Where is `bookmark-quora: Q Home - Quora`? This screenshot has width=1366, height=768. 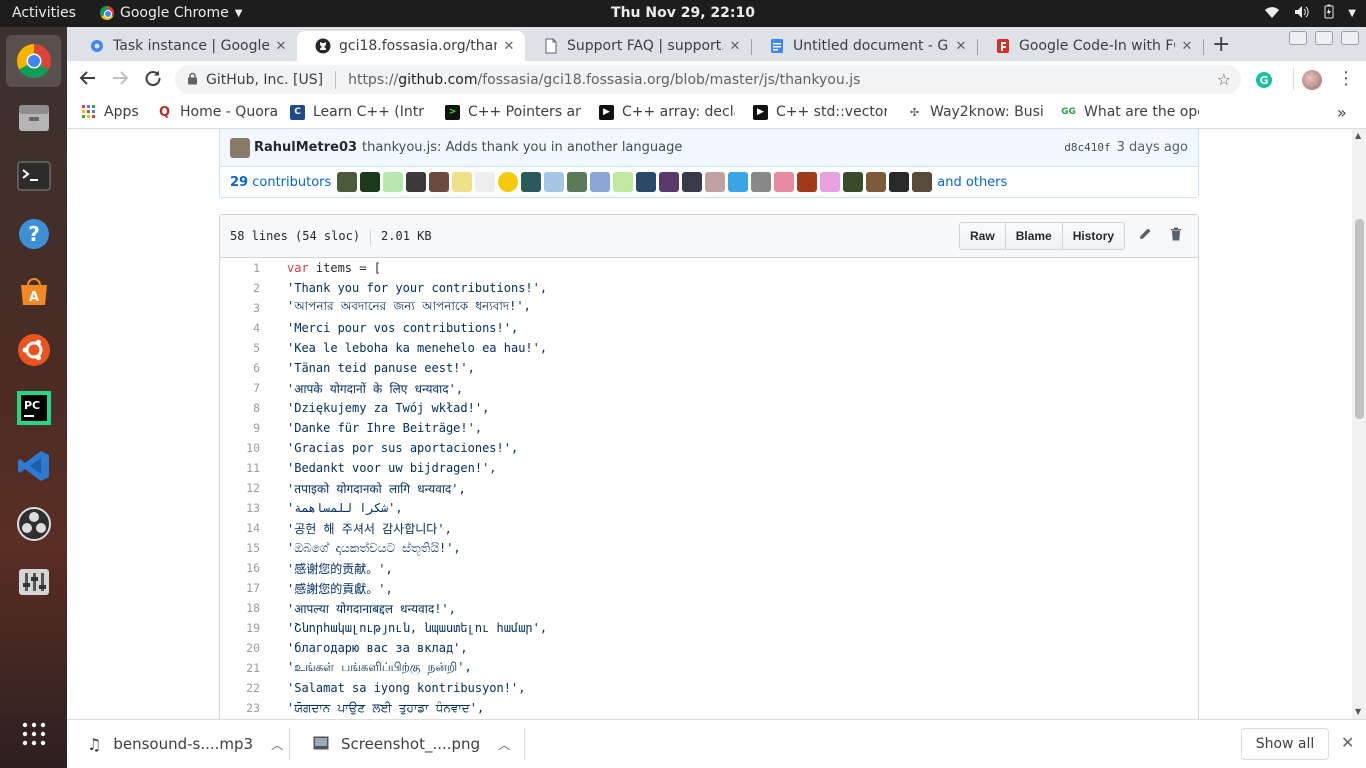 bookmark-quora: Q Home - Quora is located at coordinates (217, 112).